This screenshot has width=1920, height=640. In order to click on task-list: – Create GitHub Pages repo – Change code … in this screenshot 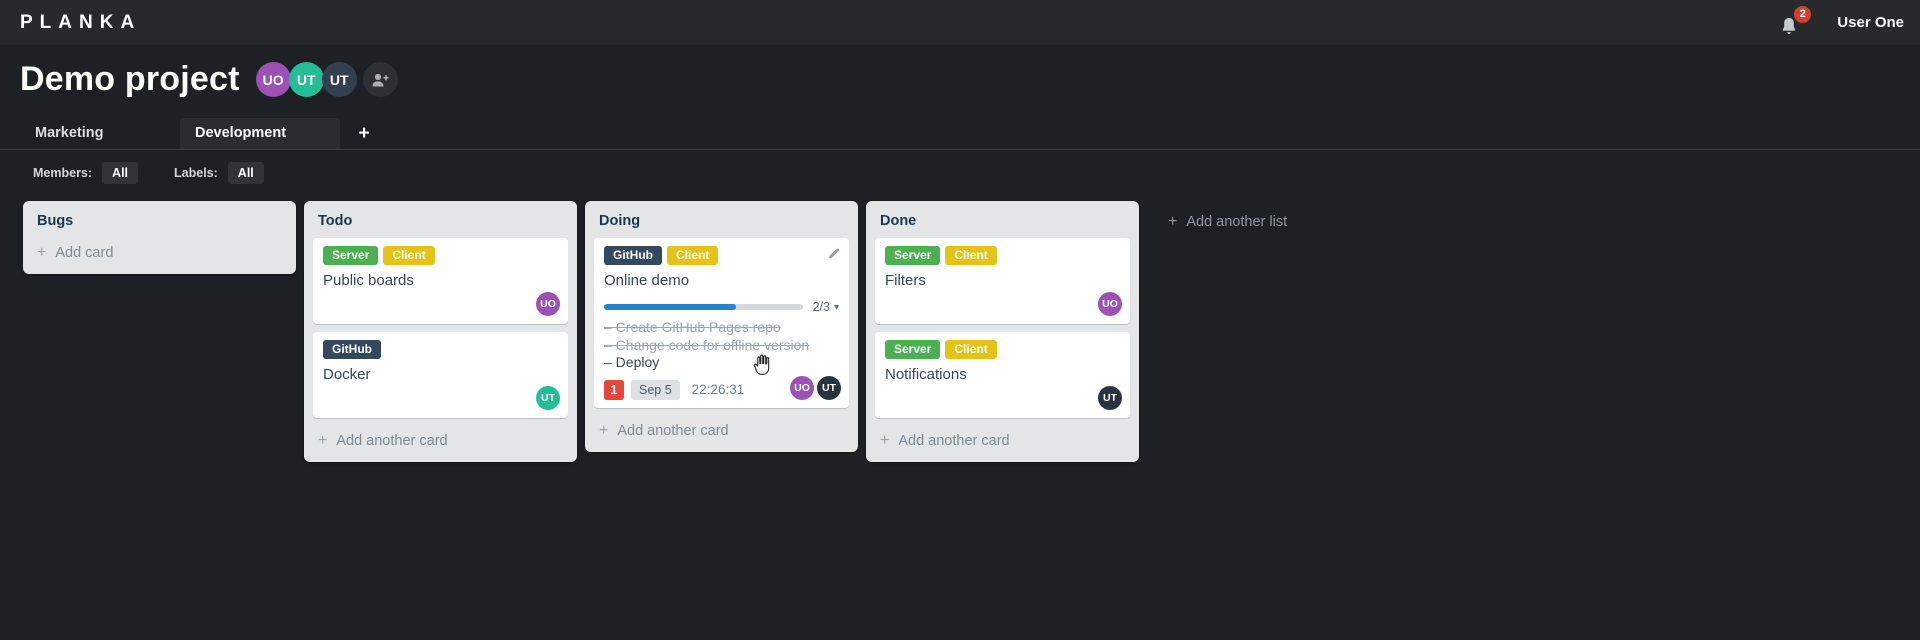, I will do `click(721, 345)`.